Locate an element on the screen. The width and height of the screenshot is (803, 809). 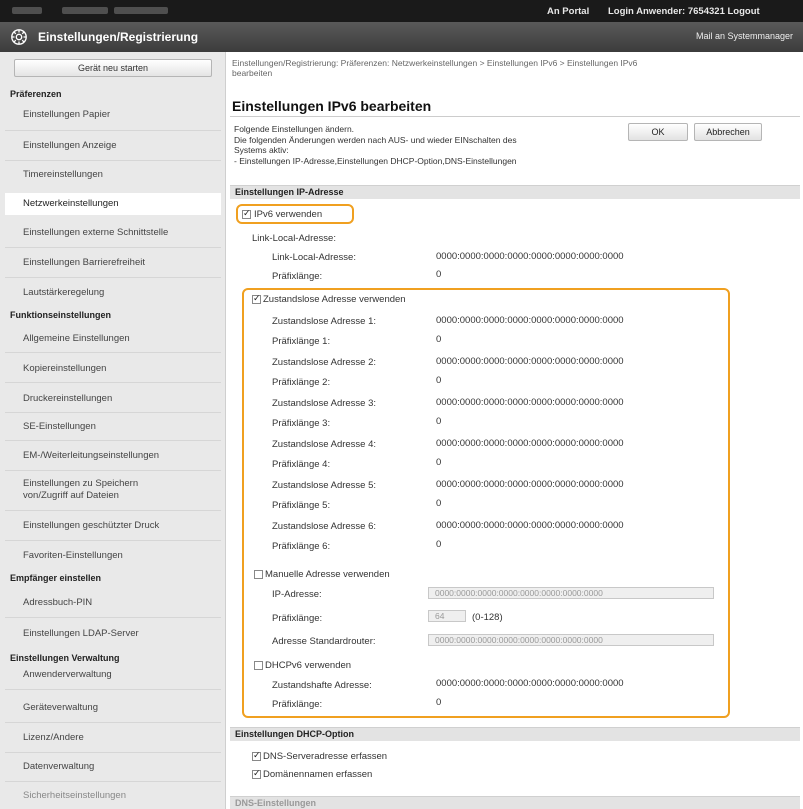
stateless-prefix-label: Präfixlänge 6: is located at coordinates (301, 546).